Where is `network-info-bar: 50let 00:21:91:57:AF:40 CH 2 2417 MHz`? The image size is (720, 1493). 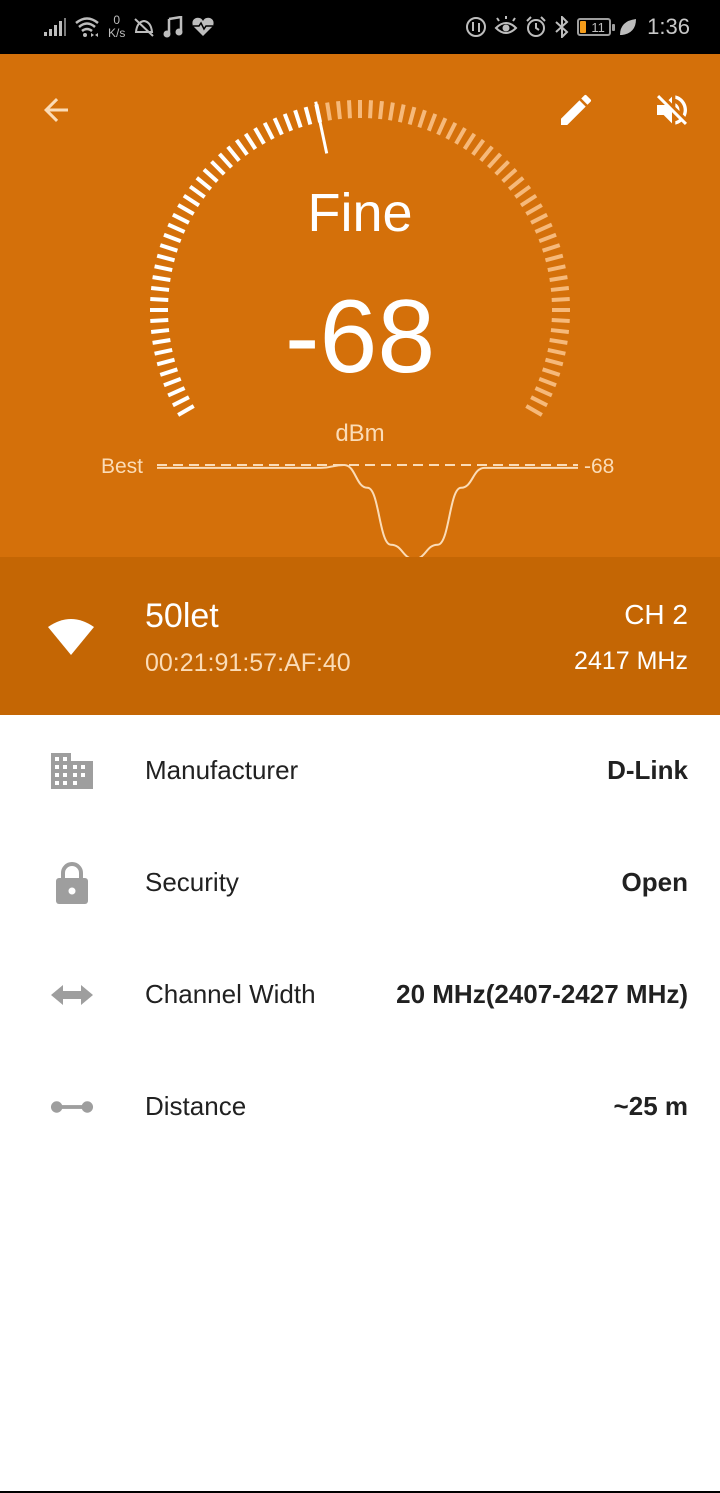 network-info-bar: 50let 00:21:91:57:AF:40 CH 2 2417 MHz is located at coordinates (360, 636).